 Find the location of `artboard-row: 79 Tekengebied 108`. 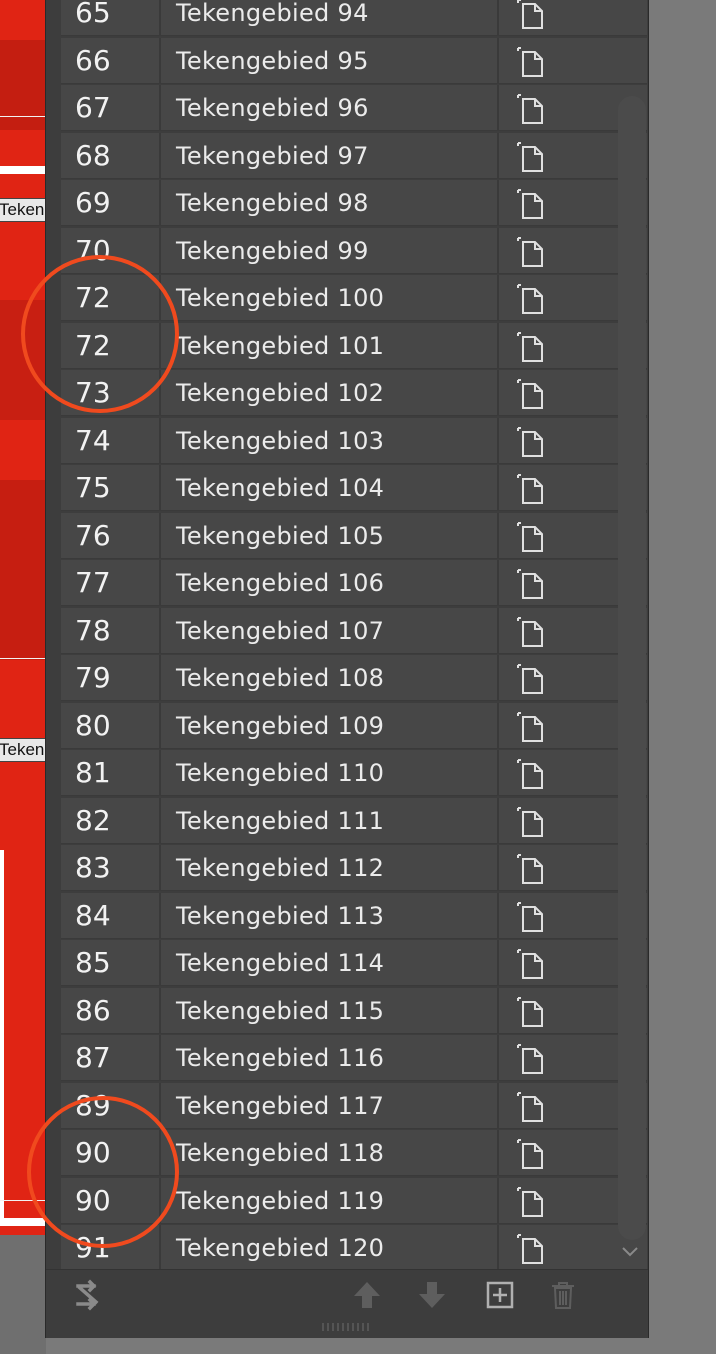

artboard-row: 79 Tekengebied 108 is located at coordinates (354, 678).